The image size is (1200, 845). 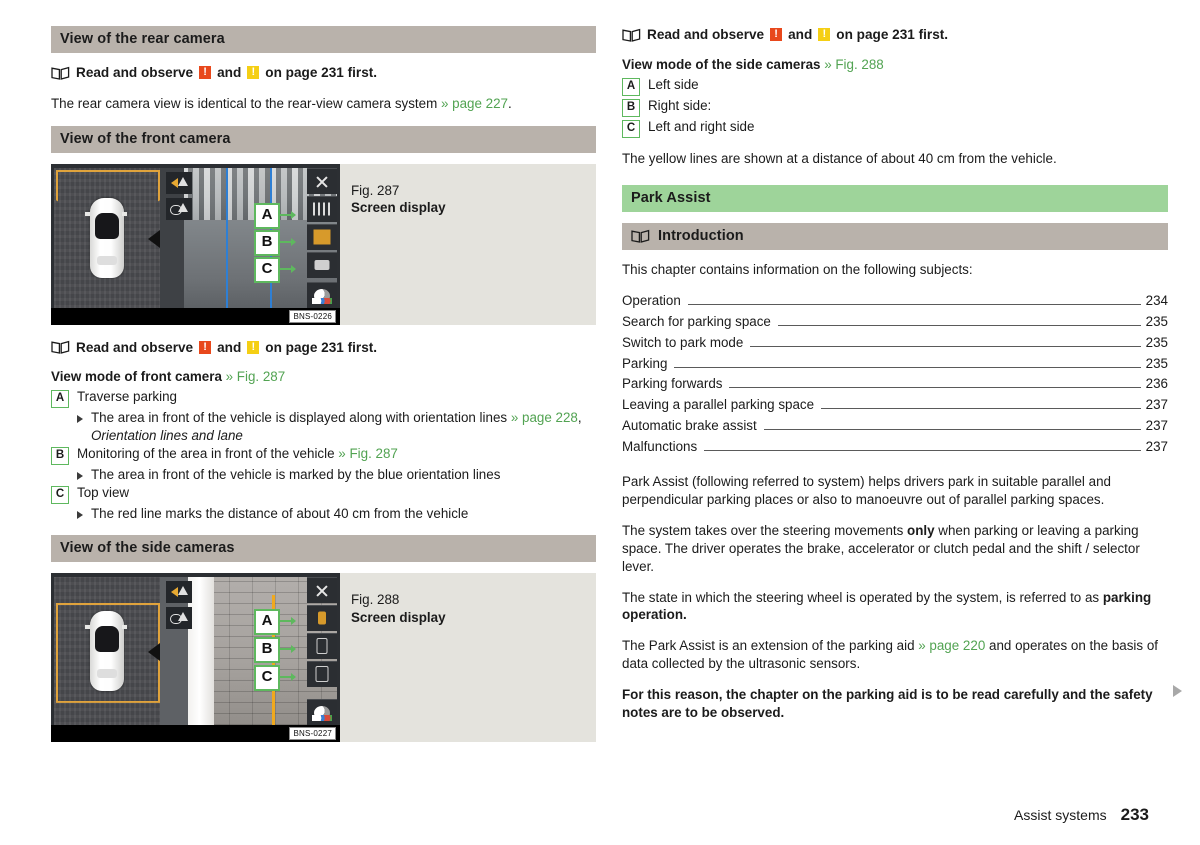 I want to click on side-item-b-text: Right side:, so click(x=680, y=105).